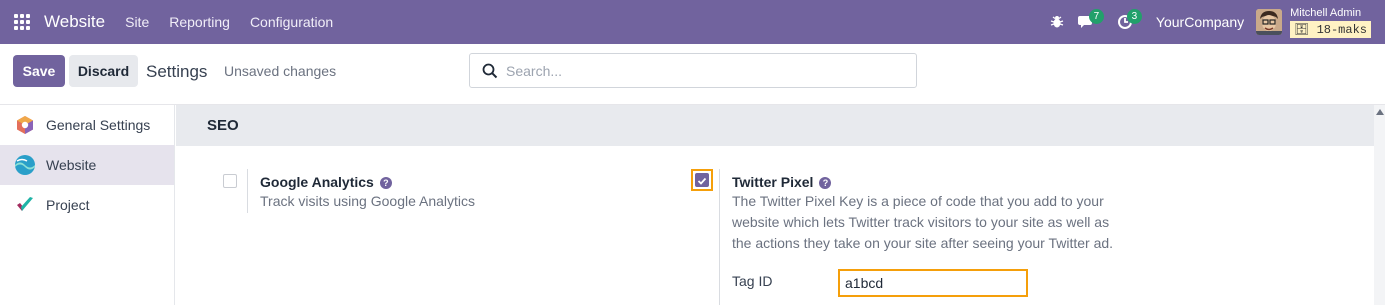 This screenshot has width=1385, height=305. What do you see at coordinates (696, 70) in the screenshot?
I see `search-input` at bounding box center [696, 70].